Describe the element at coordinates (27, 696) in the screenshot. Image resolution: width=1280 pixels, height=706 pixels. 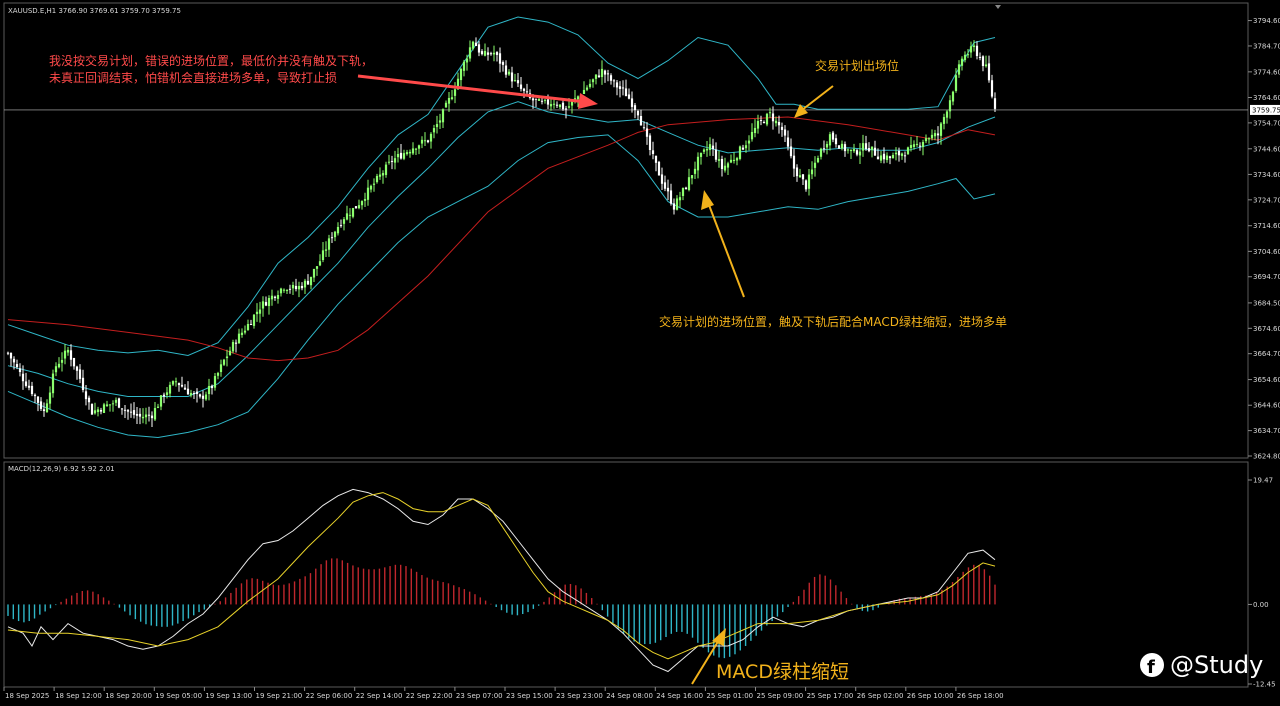
I see `time-axis-tick-label: 18 Sep 2025` at that location.